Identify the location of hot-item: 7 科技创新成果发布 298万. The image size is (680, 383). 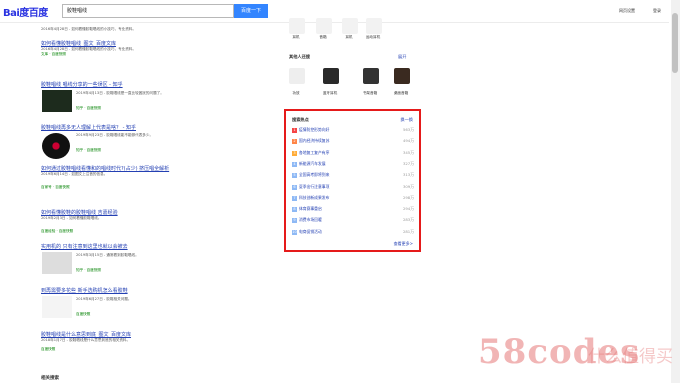
(355, 198).